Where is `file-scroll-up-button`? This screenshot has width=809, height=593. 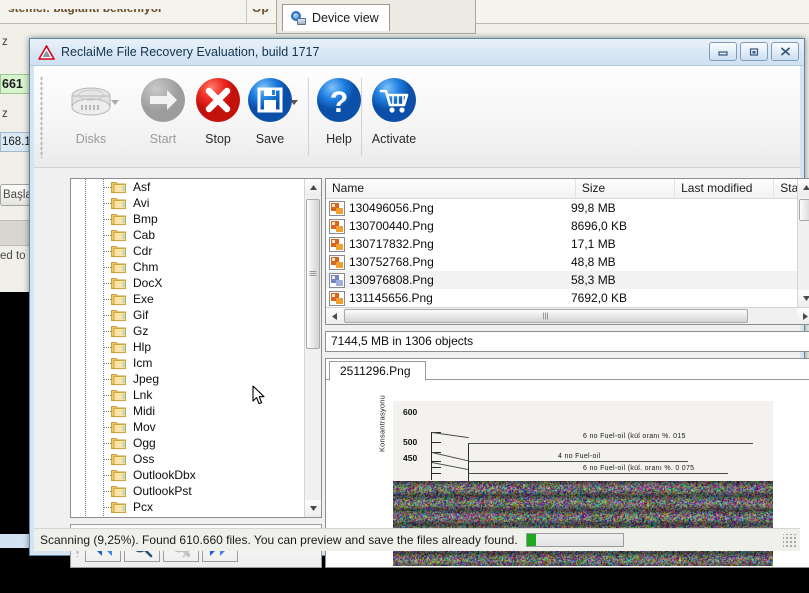
file-scroll-up-button is located at coordinates (803, 187).